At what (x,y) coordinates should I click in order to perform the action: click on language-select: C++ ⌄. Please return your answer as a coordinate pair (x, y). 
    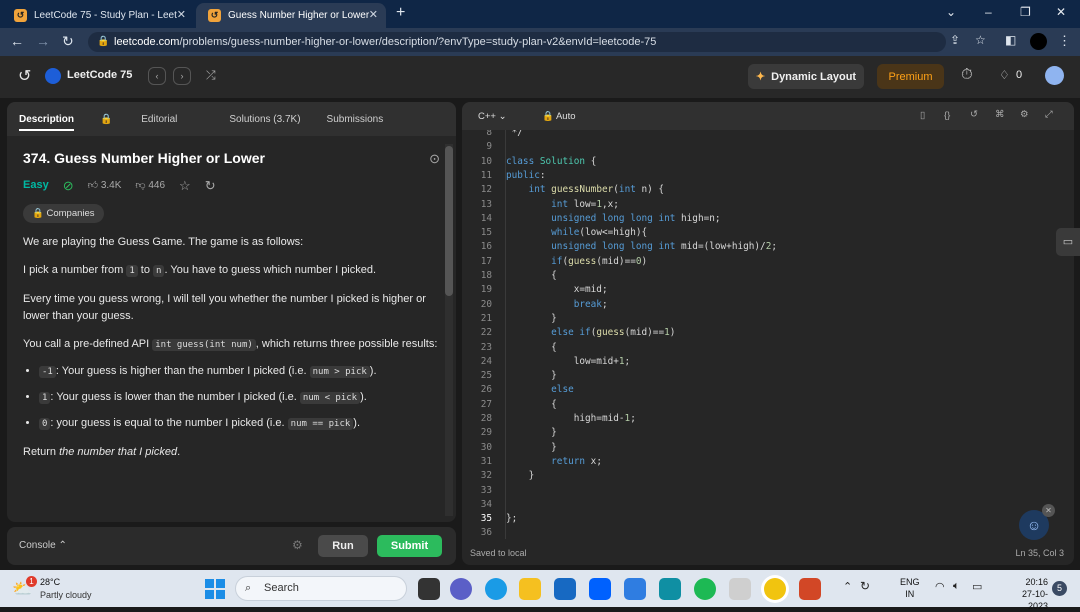
    Looking at the image, I should click on (492, 116).